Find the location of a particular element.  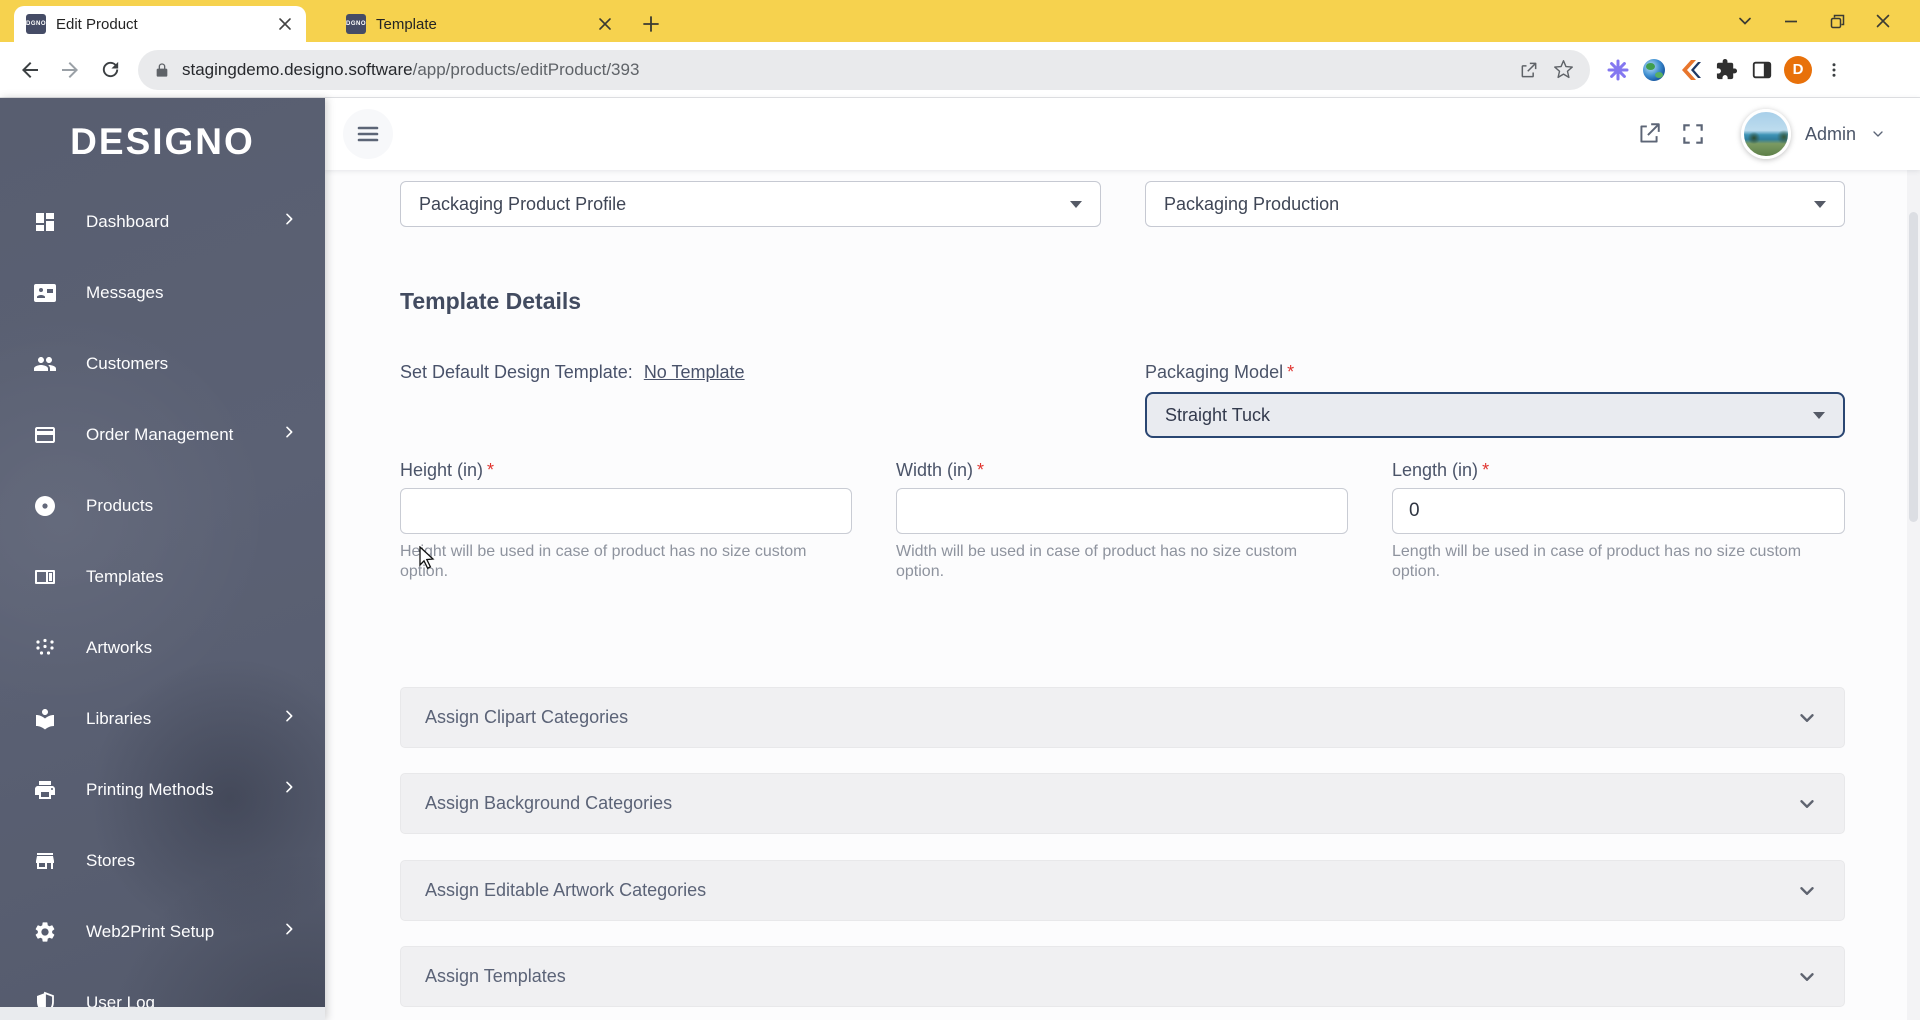

window-controls is located at coordinates (1814, 21).